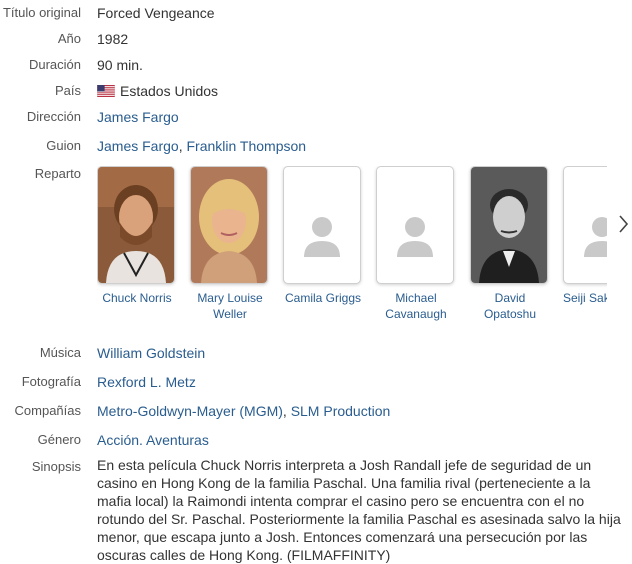 This screenshot has width=632, height=564. What do you see at coordinates (59, 439) in the screenshot?
I see `label-genre: Género` at bounding box center [59, 439].